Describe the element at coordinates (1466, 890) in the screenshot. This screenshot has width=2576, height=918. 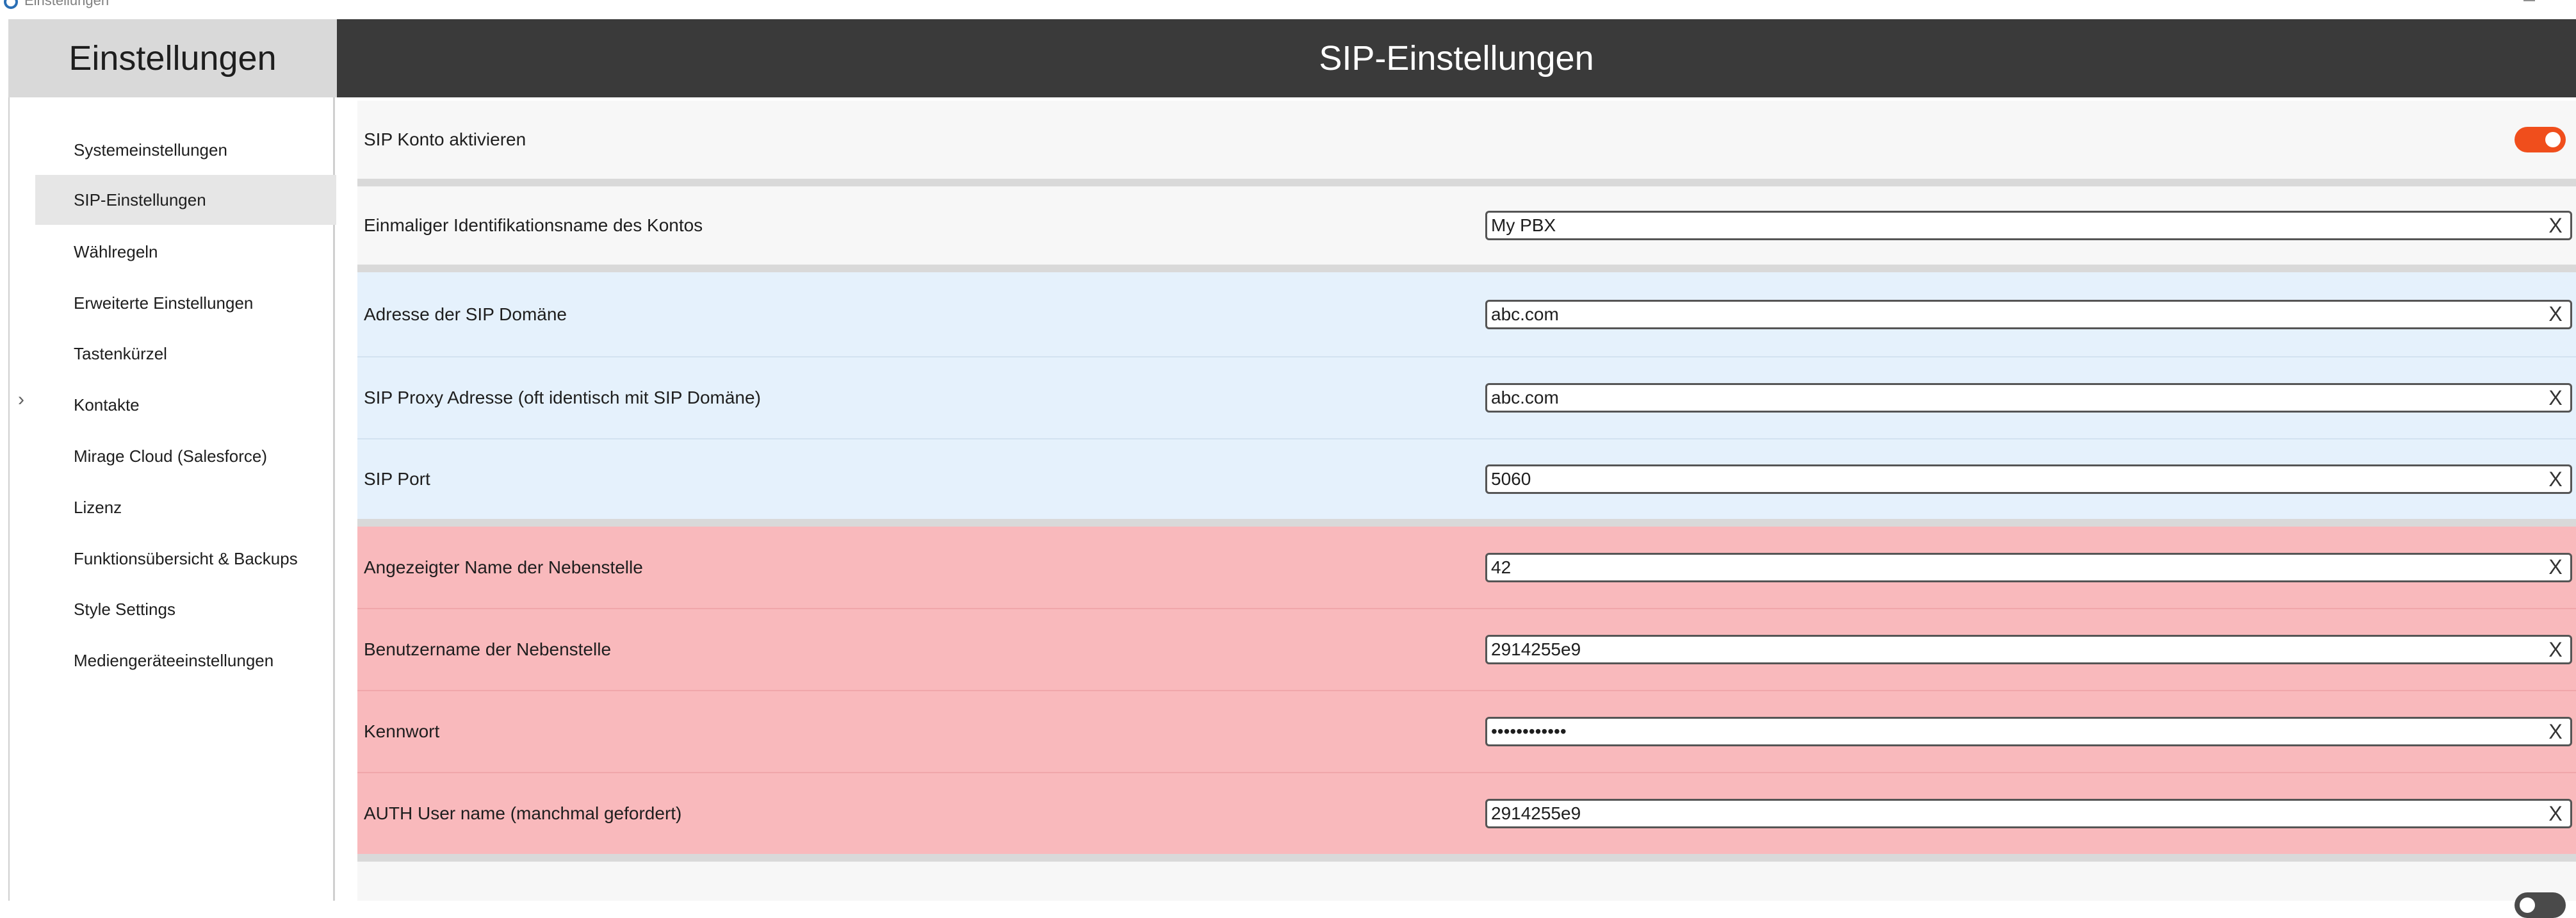
I see `setting-row-partial` at that location.